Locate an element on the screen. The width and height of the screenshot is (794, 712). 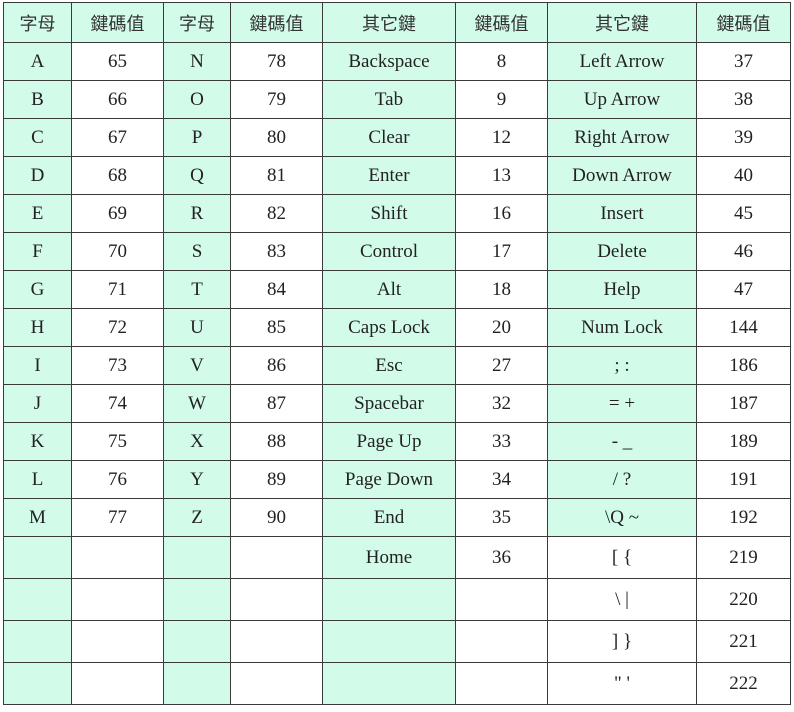
keycode-cell: 68 is located at coordinates (117, 175).